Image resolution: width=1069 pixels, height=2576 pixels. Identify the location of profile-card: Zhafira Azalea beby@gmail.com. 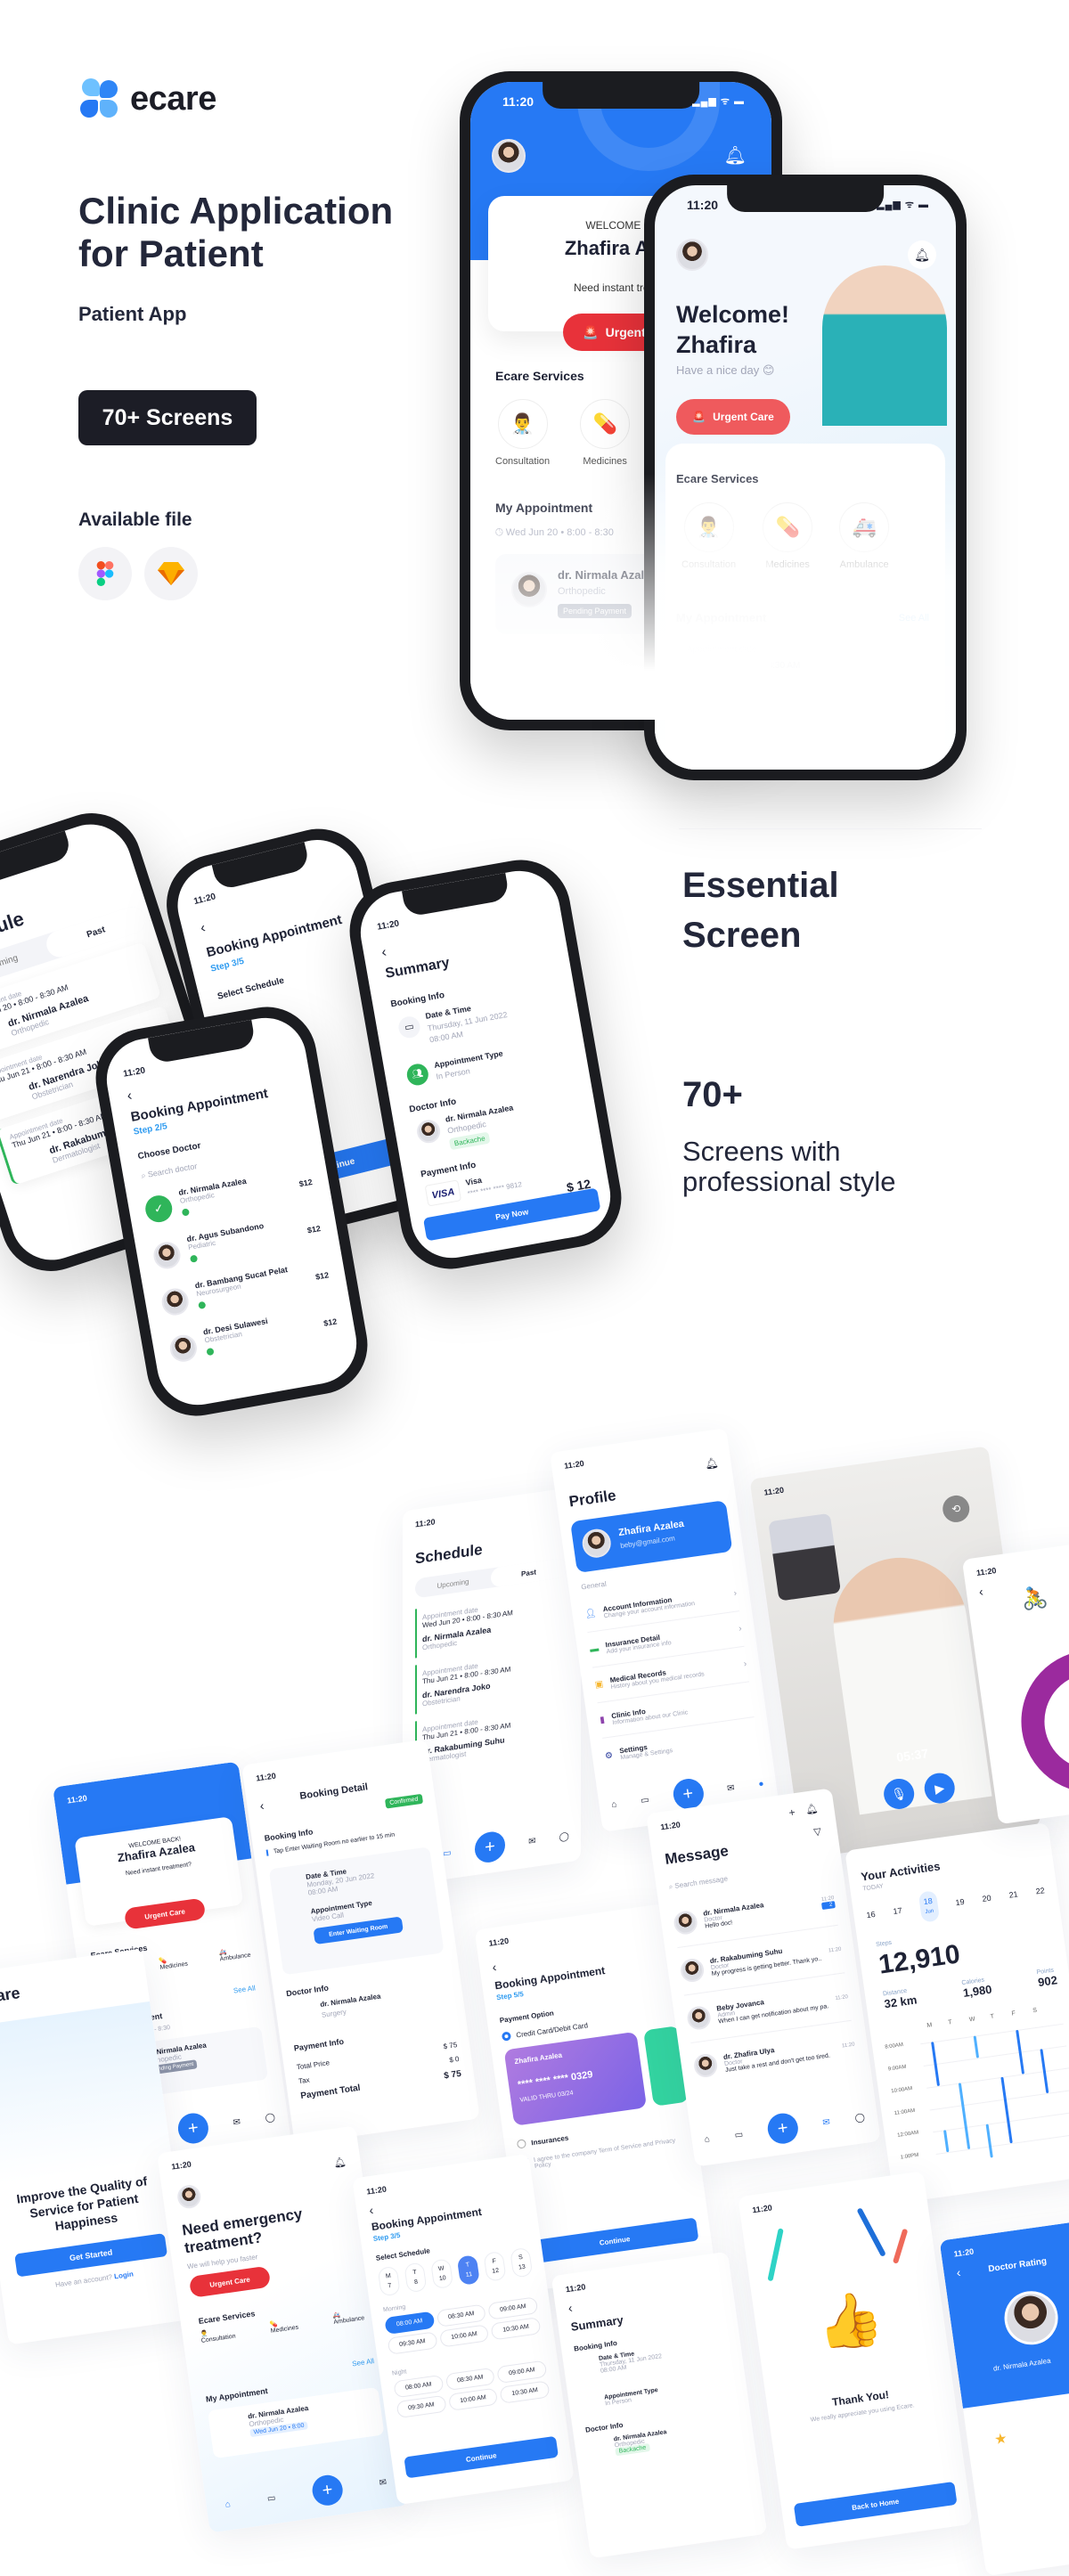
(651, 1537).